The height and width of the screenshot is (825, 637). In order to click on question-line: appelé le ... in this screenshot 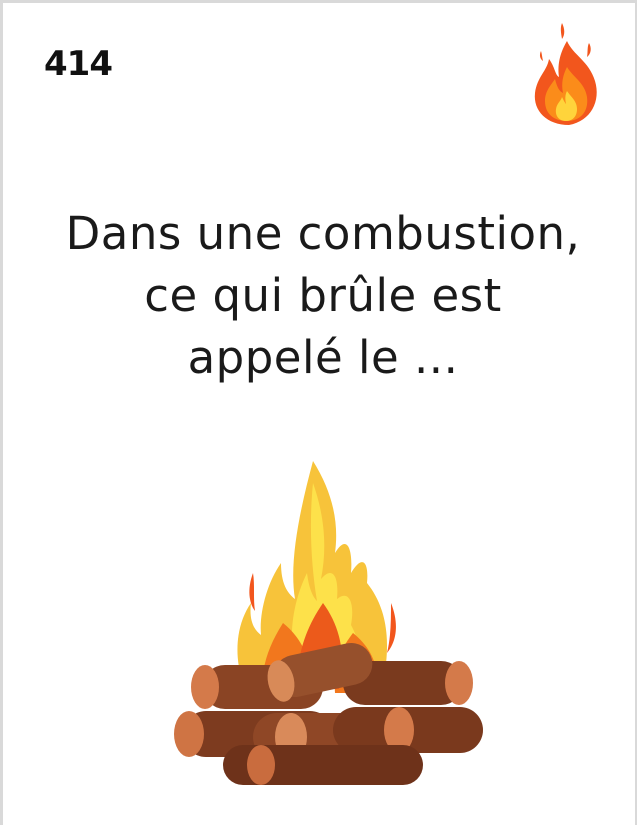, I will do `click(323, 357)`.